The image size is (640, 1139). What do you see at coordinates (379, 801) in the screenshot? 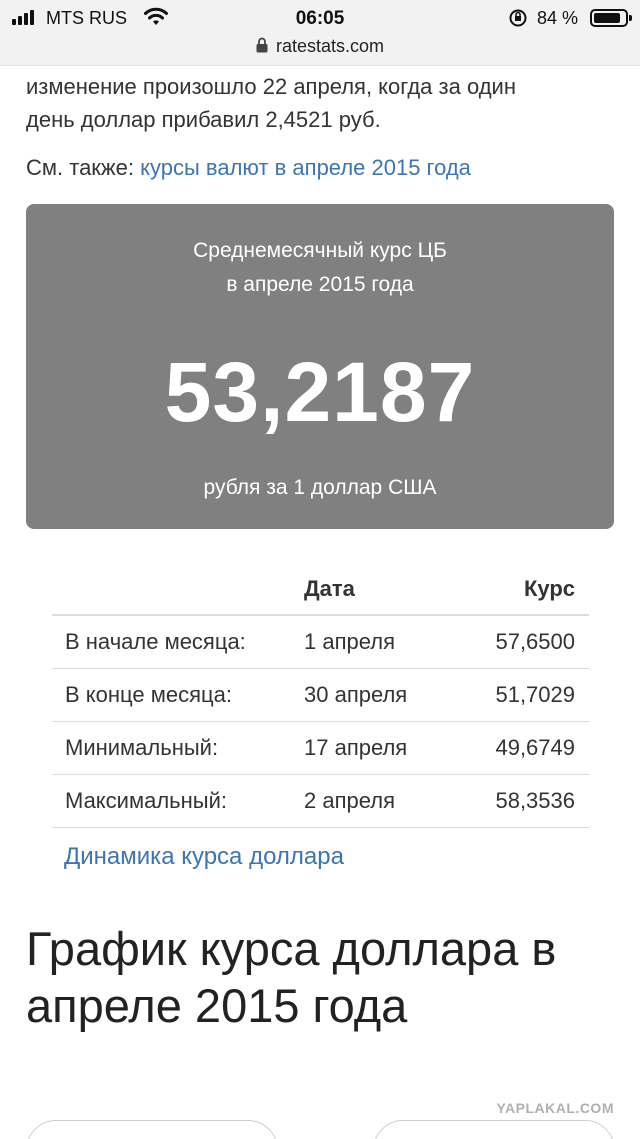
I see `row-date: 2 апреля` at bounding box center [379, 801].